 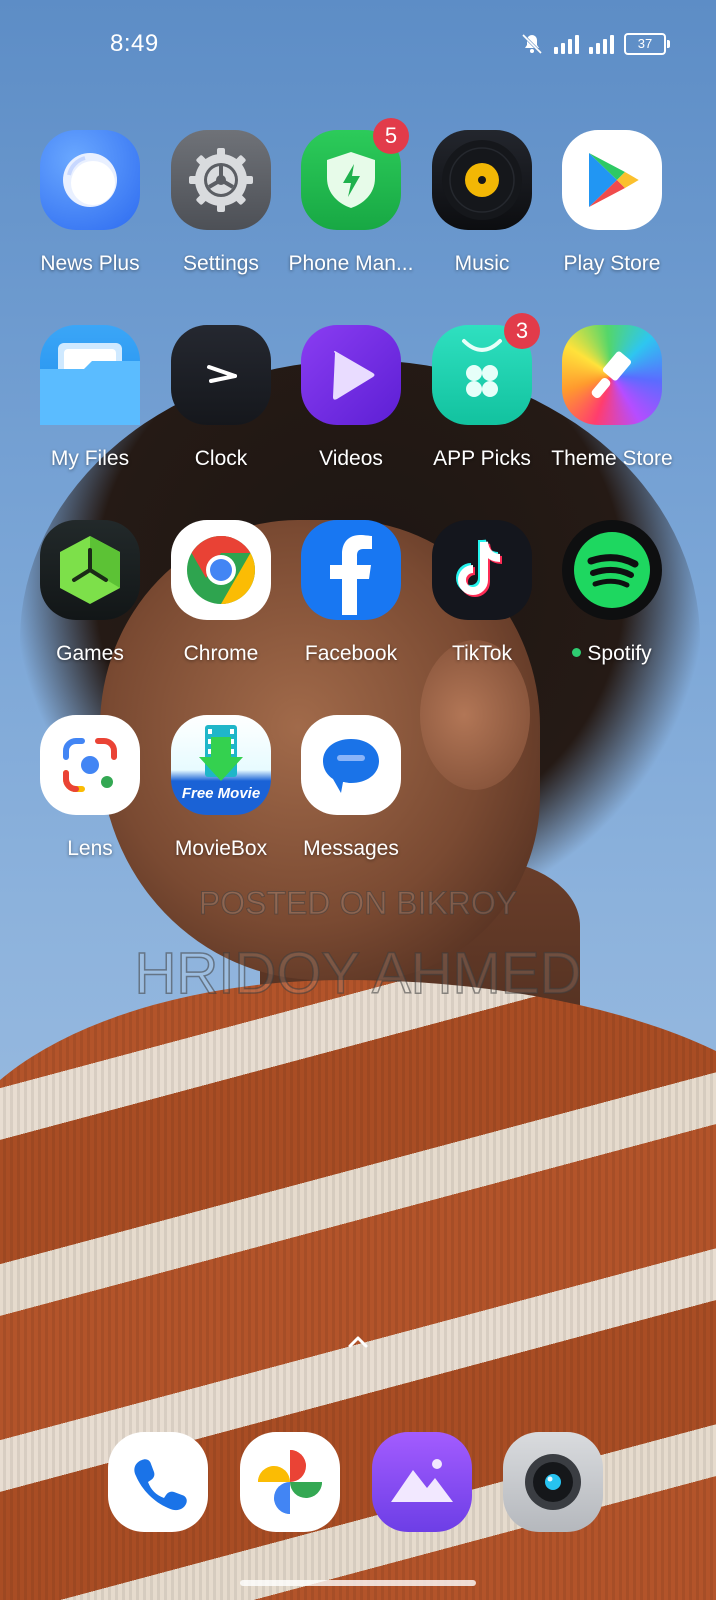 What do you see at coordinates (358, 1342) in the screenshot?
I see `chevron-up-icon` at bounding box center [358, 1342].